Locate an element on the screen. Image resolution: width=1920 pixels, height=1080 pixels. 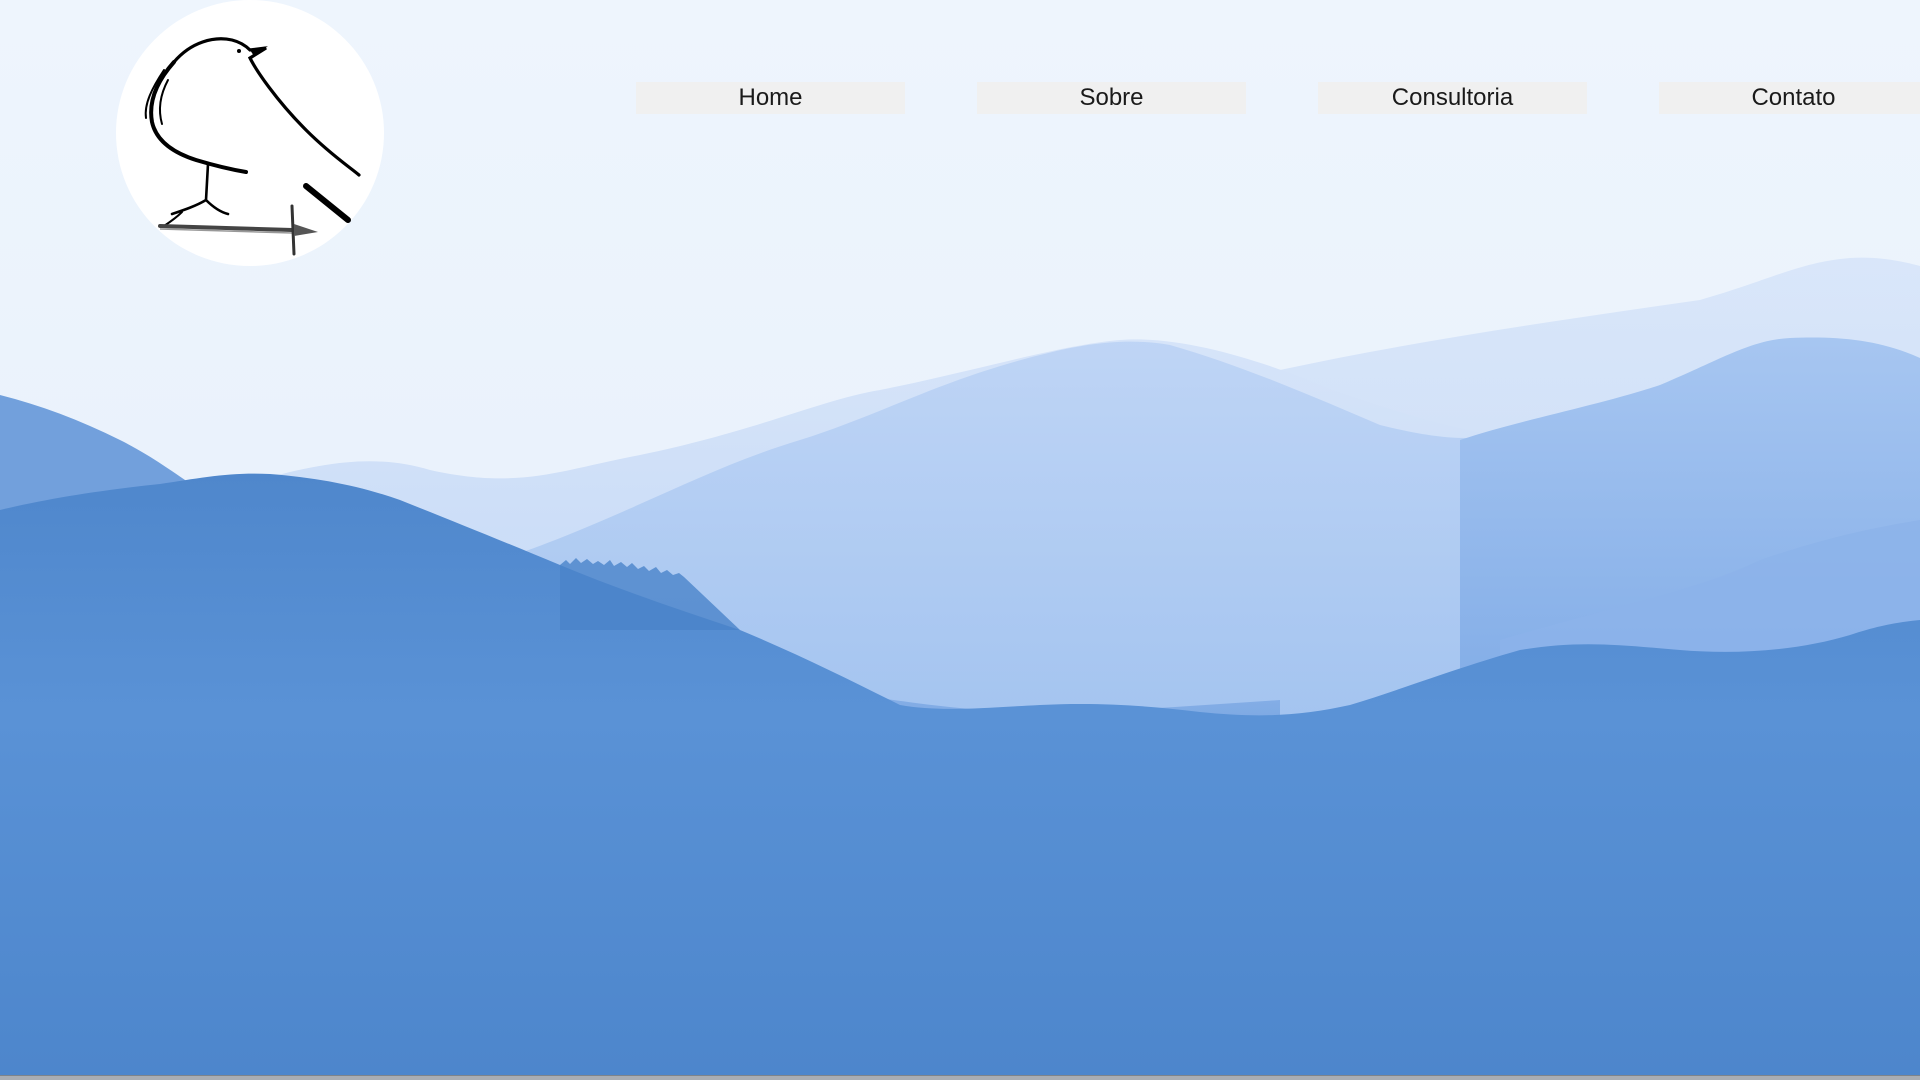
raven-on-sword-icon is located at coordinates (252, 146).